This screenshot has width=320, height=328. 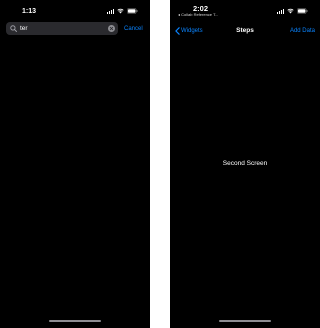 I want to click on search-icon, so click(x=13, y=28).